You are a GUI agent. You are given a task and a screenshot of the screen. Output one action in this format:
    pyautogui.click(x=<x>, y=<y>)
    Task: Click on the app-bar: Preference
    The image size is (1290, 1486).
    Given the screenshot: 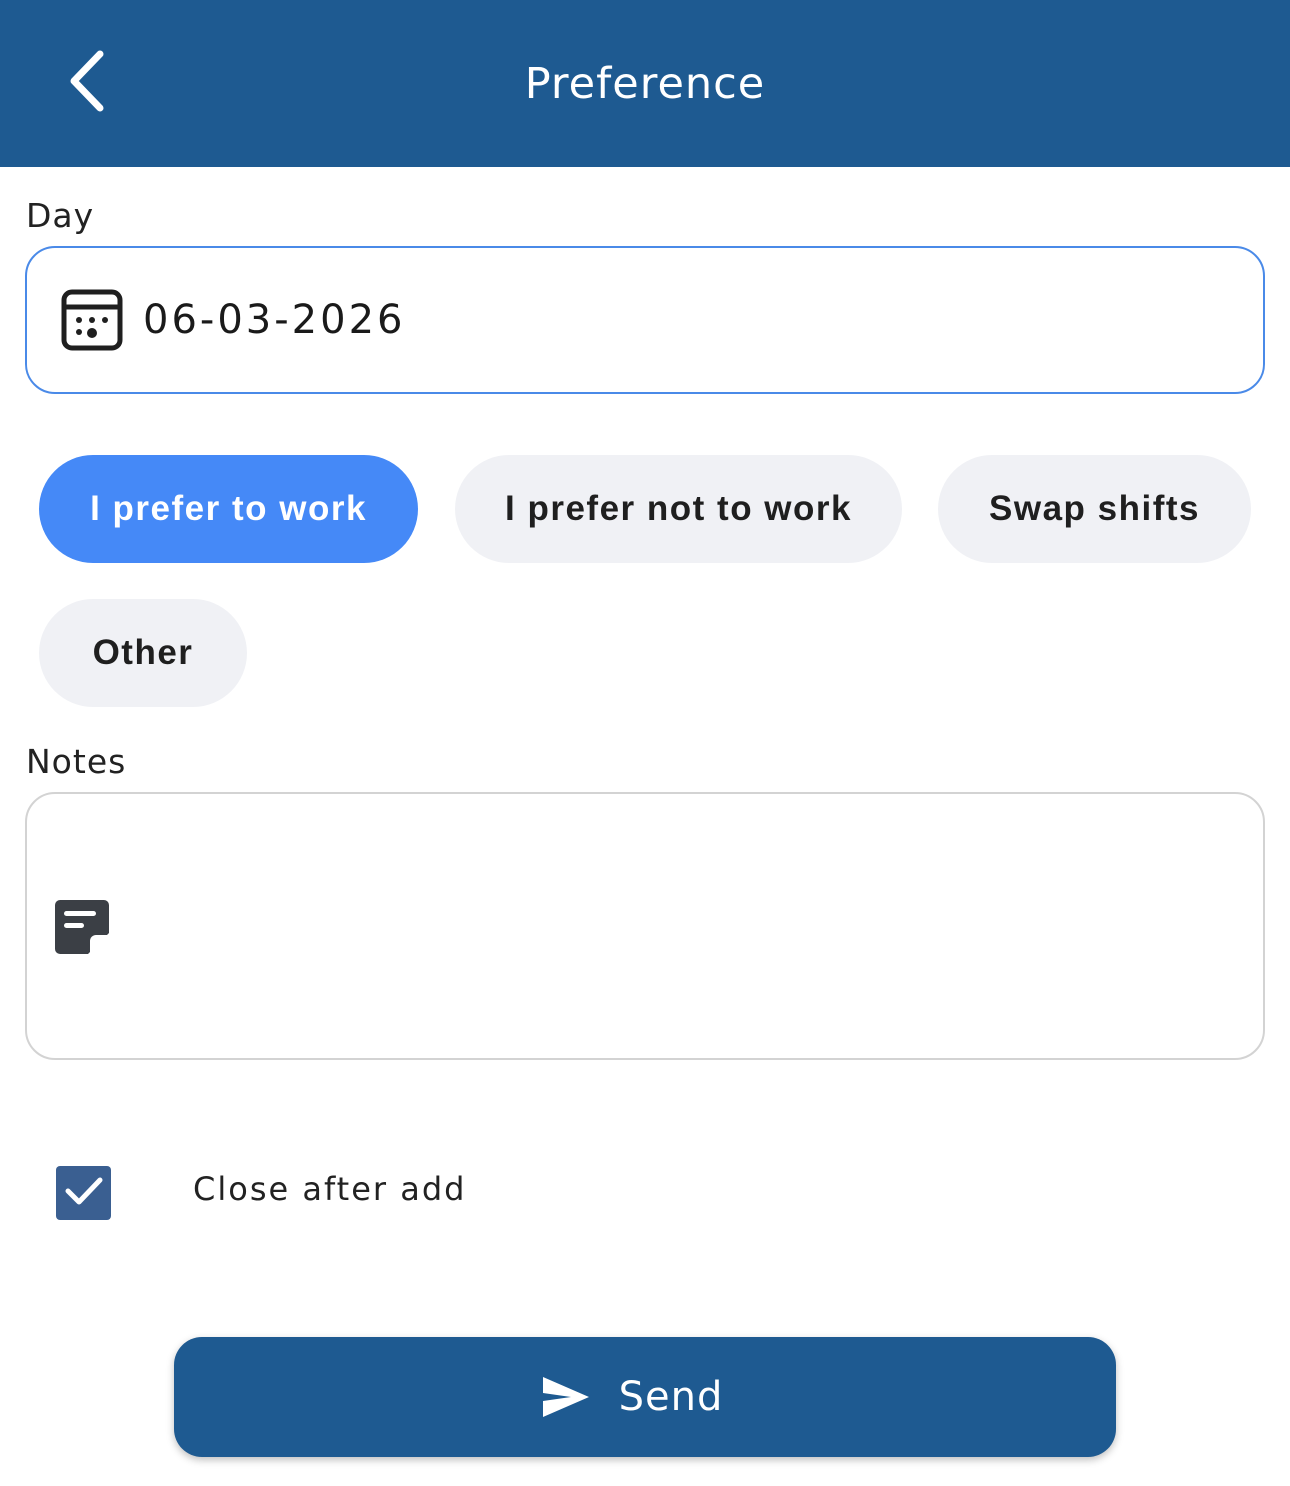 What is the action you would take?
    pyautogui.click(x=645, y=83)
    